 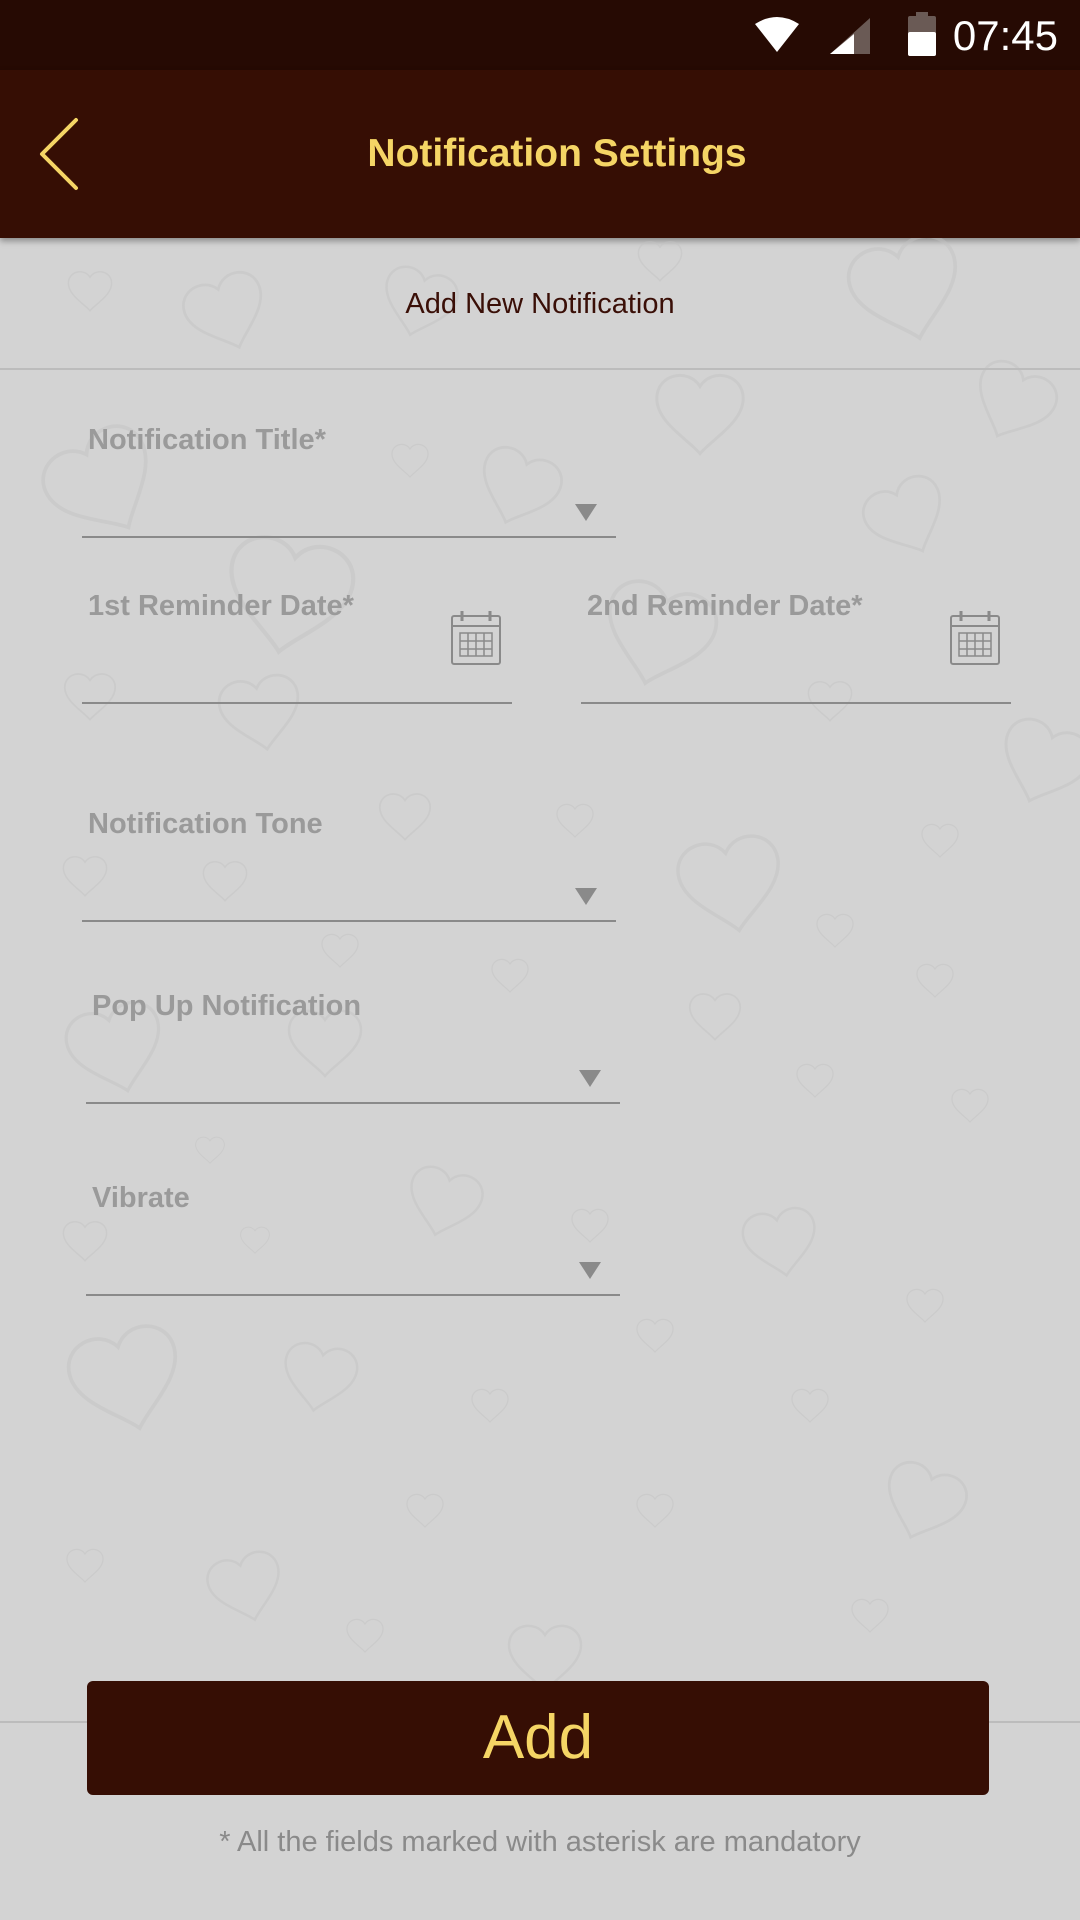 I want to click on second-reminder-date-field: 2nd Reminder Date*, so click(x=796, y=641).